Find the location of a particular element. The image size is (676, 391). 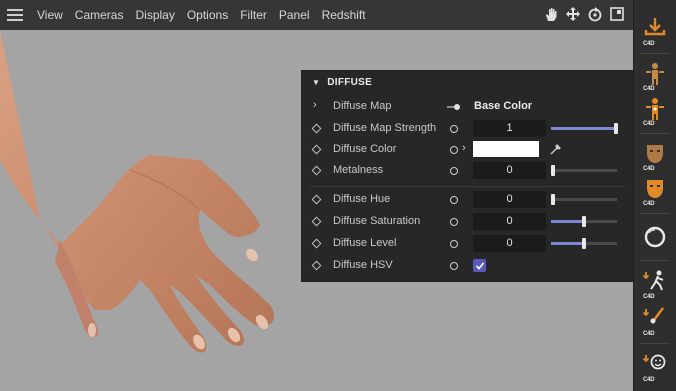

row-metalness: Metalness 0 is located at coordinates (467, 171).